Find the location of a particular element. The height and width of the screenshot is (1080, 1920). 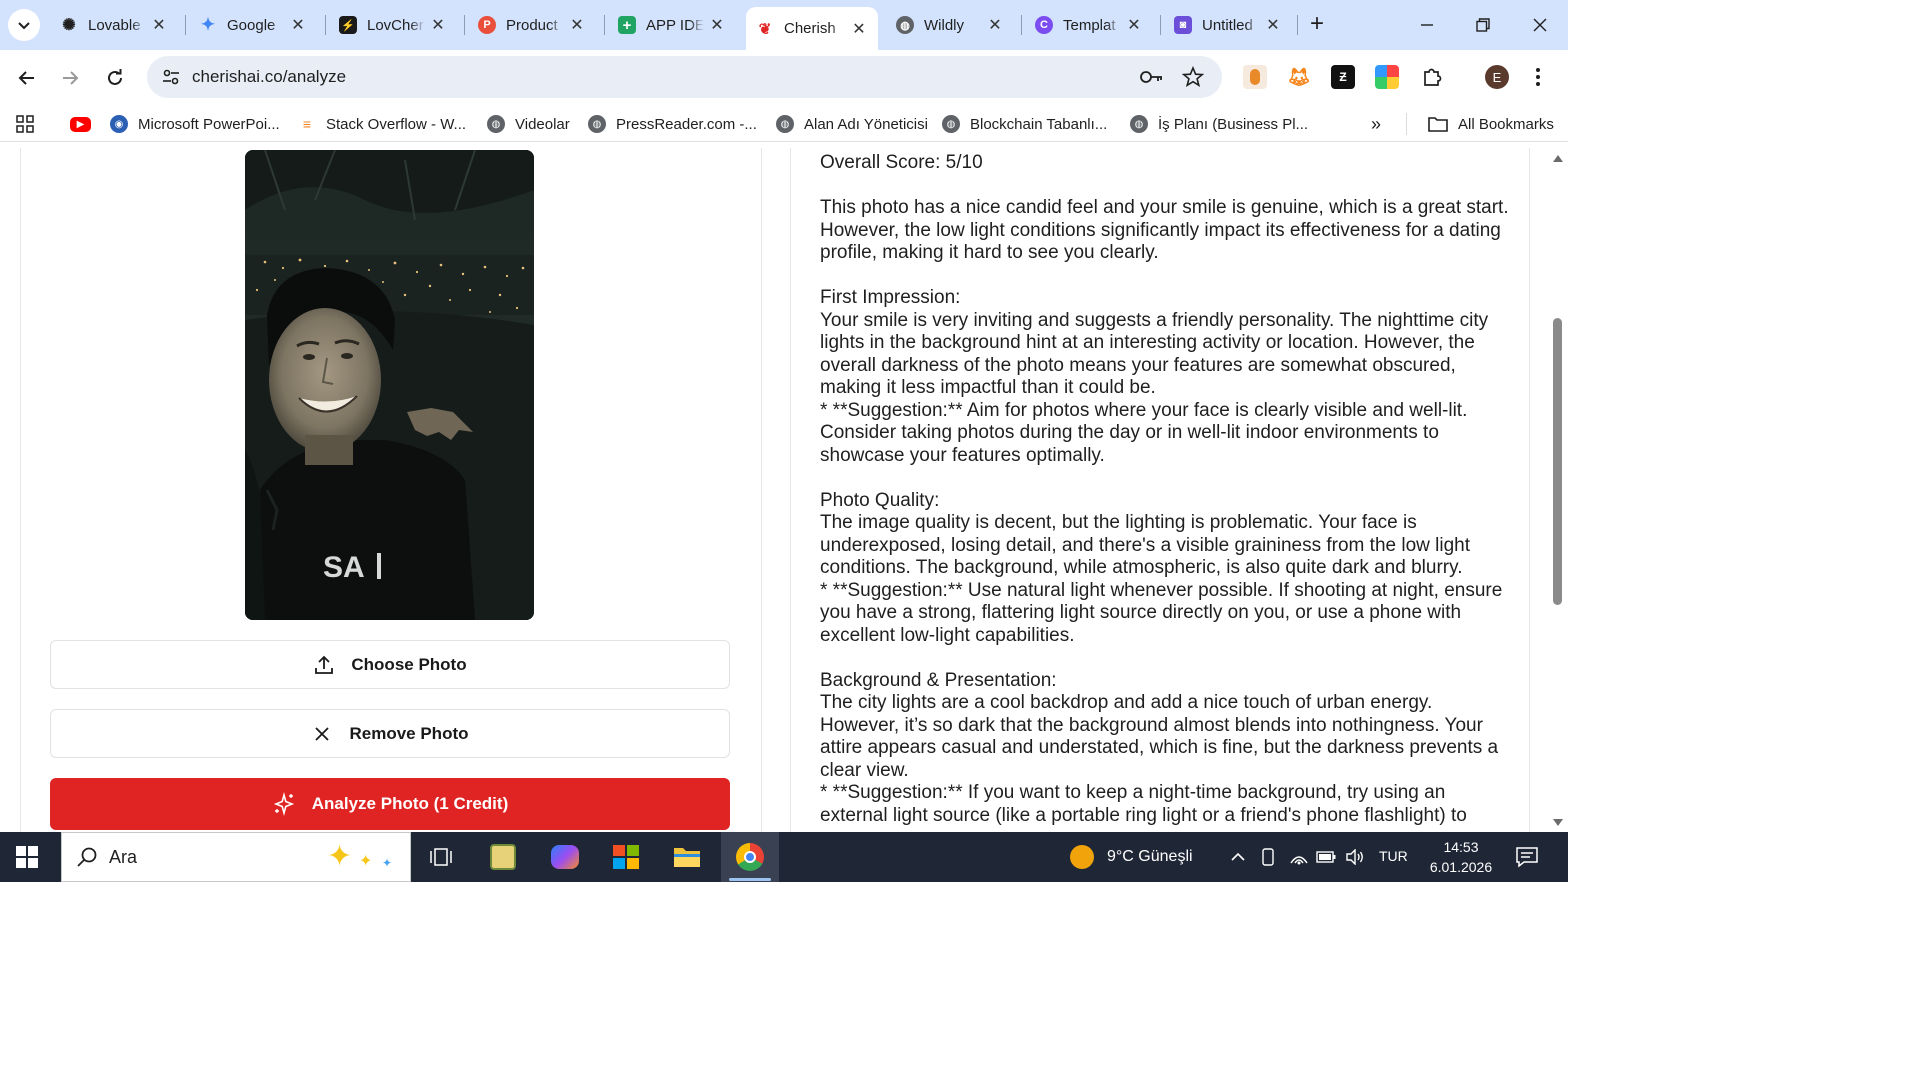

reload-button is located at coordinates (115, 78).